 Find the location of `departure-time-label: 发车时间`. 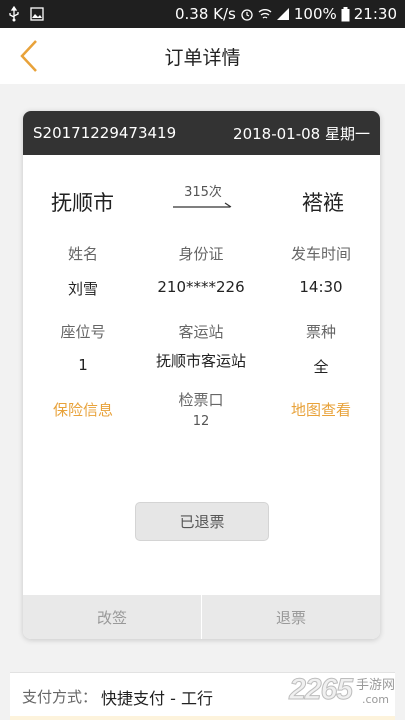

departure-time-label: 发车时间 is located at coordinates (320, 254).